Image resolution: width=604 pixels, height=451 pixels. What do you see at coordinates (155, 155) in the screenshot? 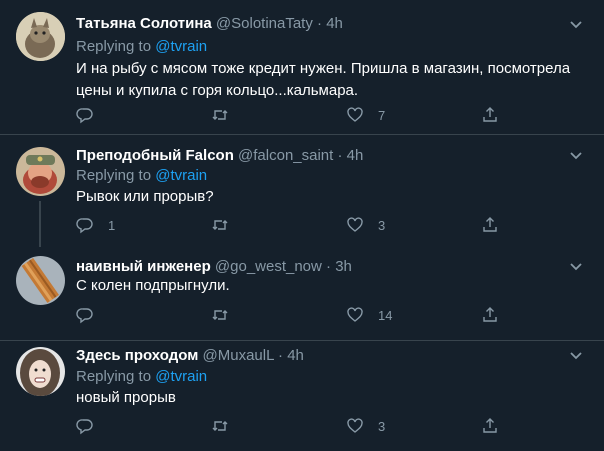
I see `display-name: Преподобный Falcon` at bounding box center [155, 155].